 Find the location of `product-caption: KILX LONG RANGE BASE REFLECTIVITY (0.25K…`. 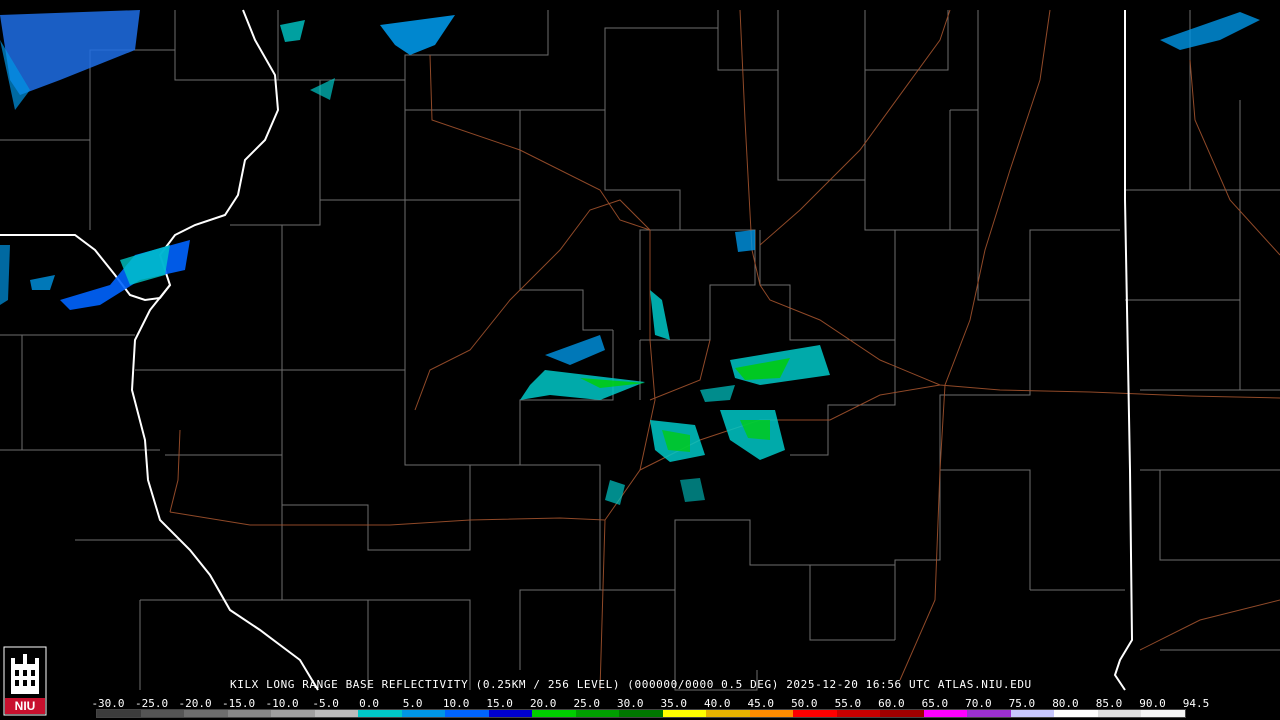

product-caption: KILX LONG RANGE BASE REFLECTIVITY (0.25K… is located at coordinates (631, 684).